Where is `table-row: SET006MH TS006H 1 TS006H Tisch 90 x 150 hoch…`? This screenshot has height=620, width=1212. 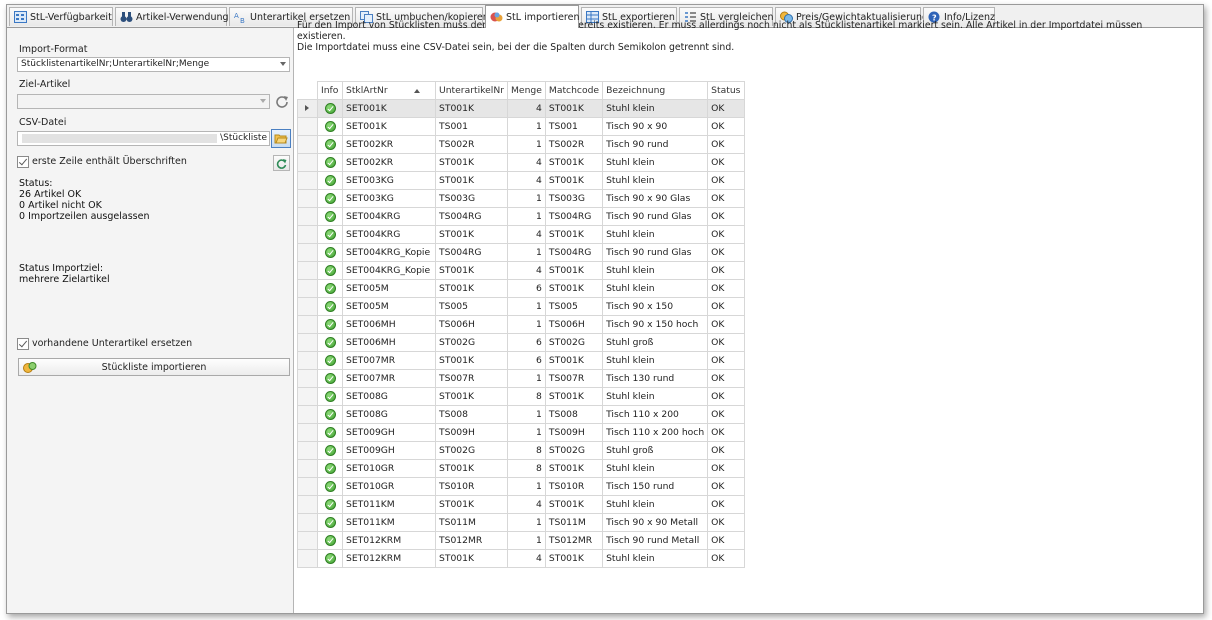
table-row: SET006MH TS006H 1 TS006H Tisch 90 x 150 hoch… is located at coordinates (521, 324).